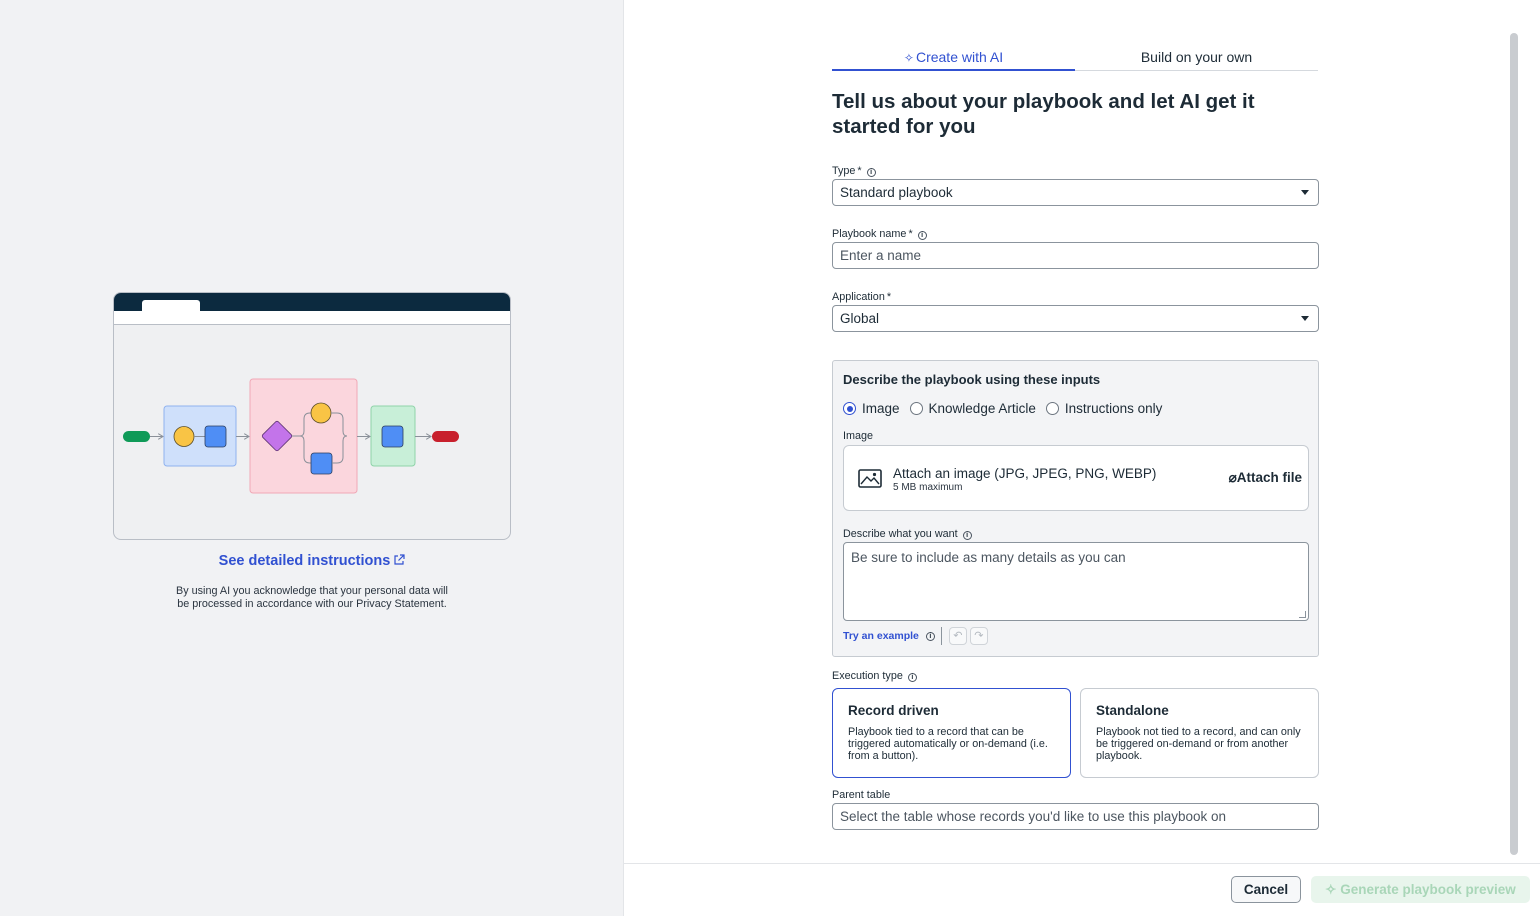 This screenshot has width=1540, height=916. I want to click on tab-create-with-ai: ✧ Create with AI, so click(953, 57).